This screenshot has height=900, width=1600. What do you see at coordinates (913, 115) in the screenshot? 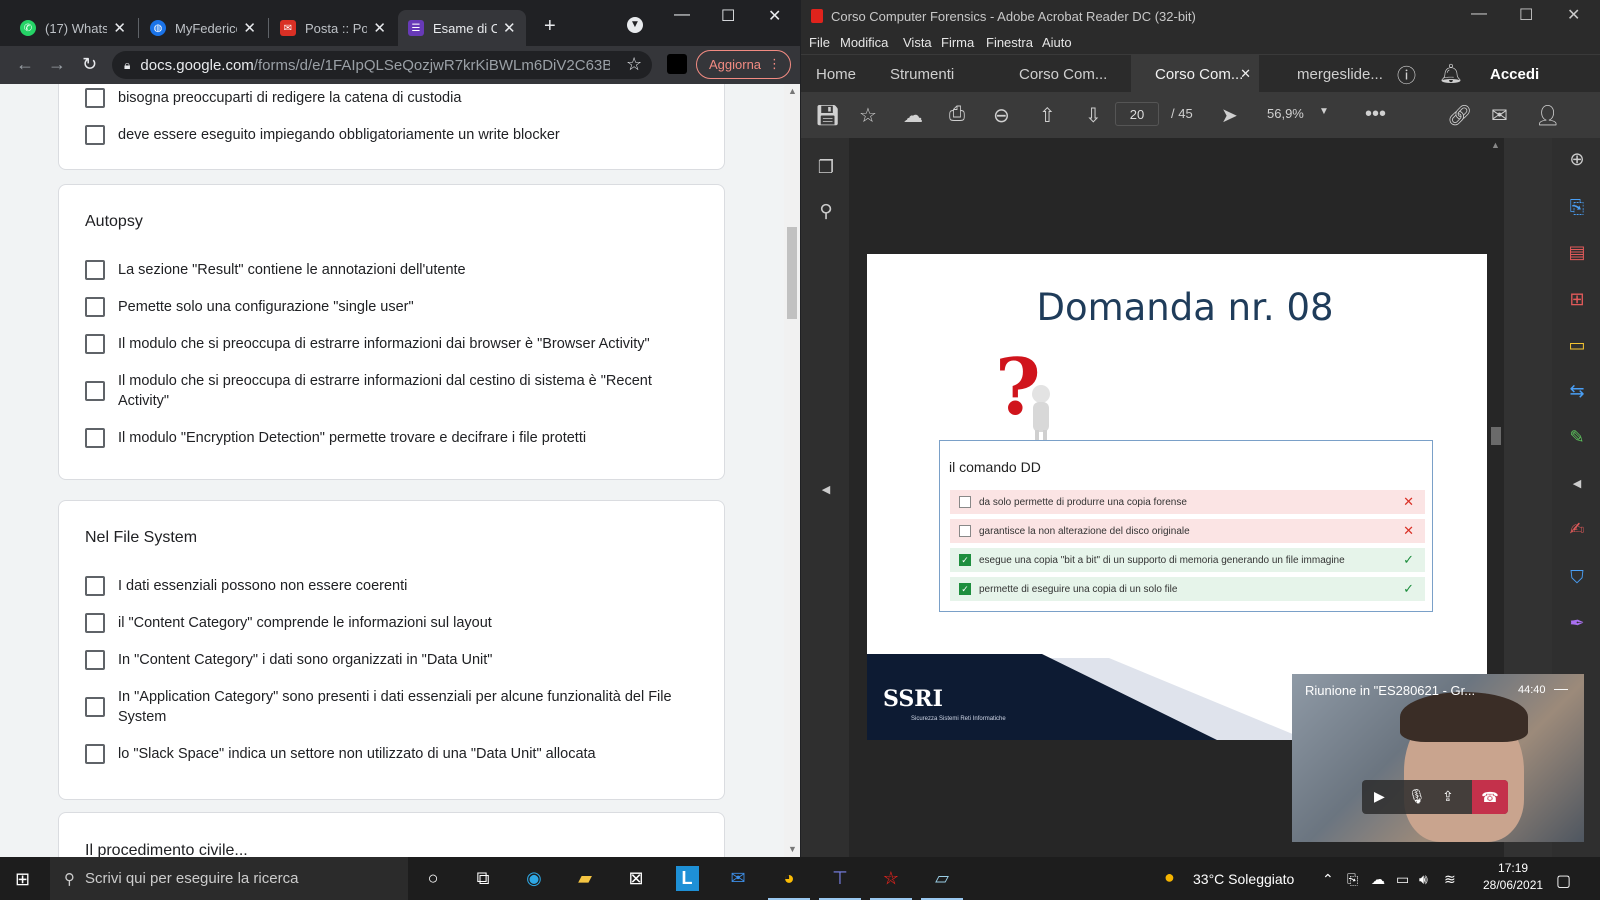
I see `upload-cloud-icon: ☁` at bounding box center [913, 115].